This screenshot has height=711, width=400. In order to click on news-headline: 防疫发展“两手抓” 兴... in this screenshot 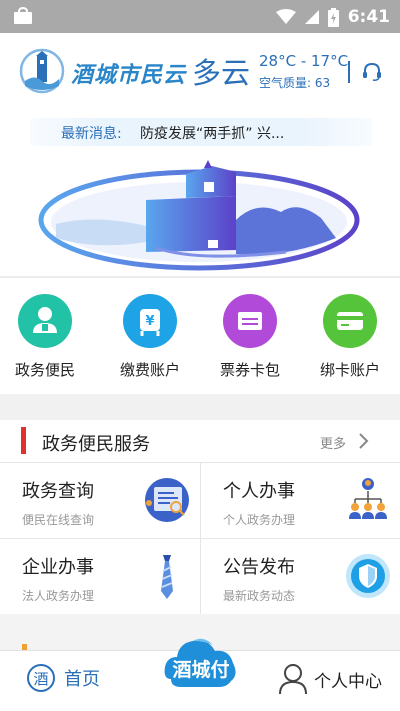, I will do `click(212, 133)`.